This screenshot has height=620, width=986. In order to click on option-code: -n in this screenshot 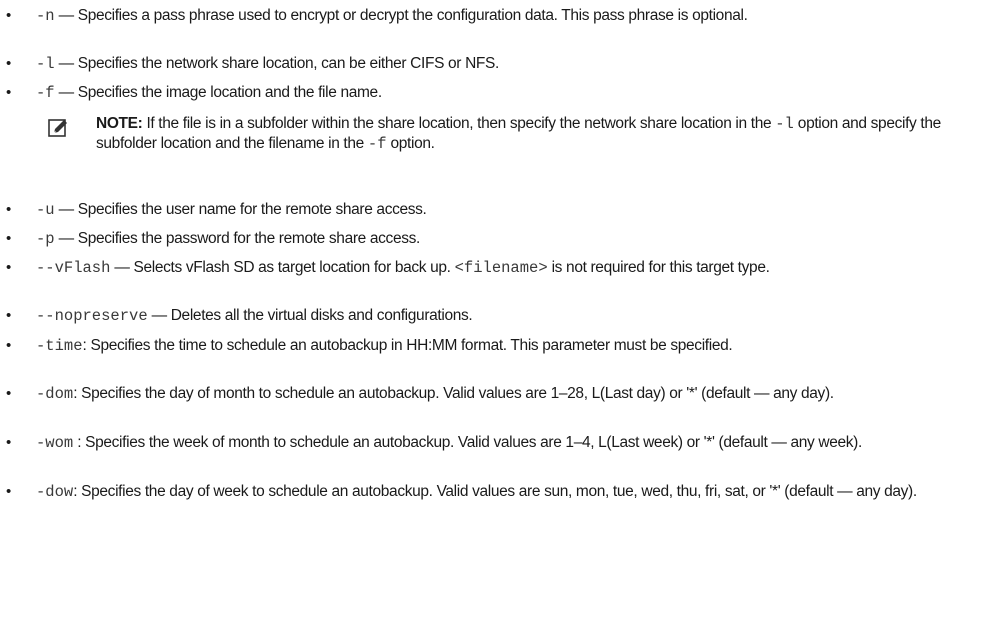, I will do `click(45, 16)`.